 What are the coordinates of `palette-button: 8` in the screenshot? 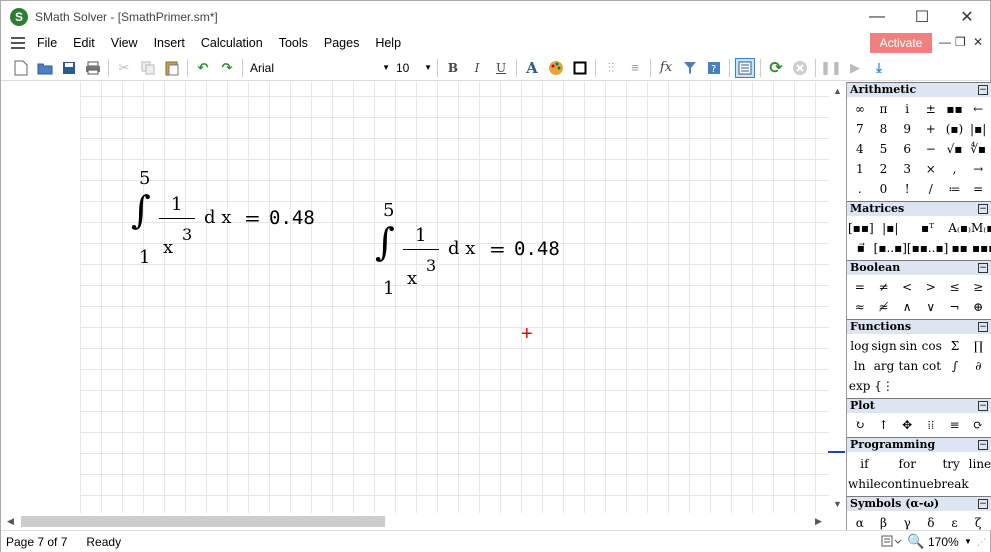 It's located at (884, 129).